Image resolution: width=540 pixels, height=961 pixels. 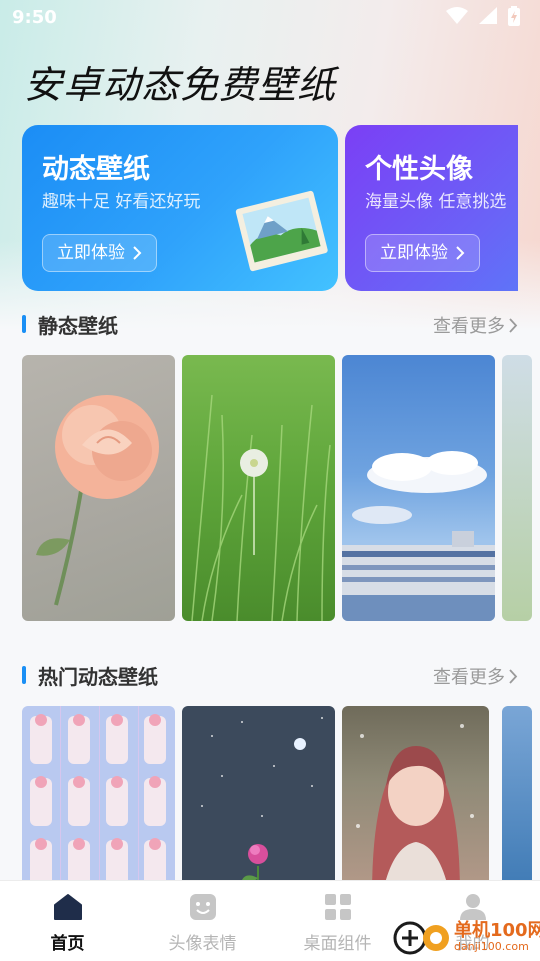 I want to click on tab-label: 桌面组件, so click(x=337, y=944).